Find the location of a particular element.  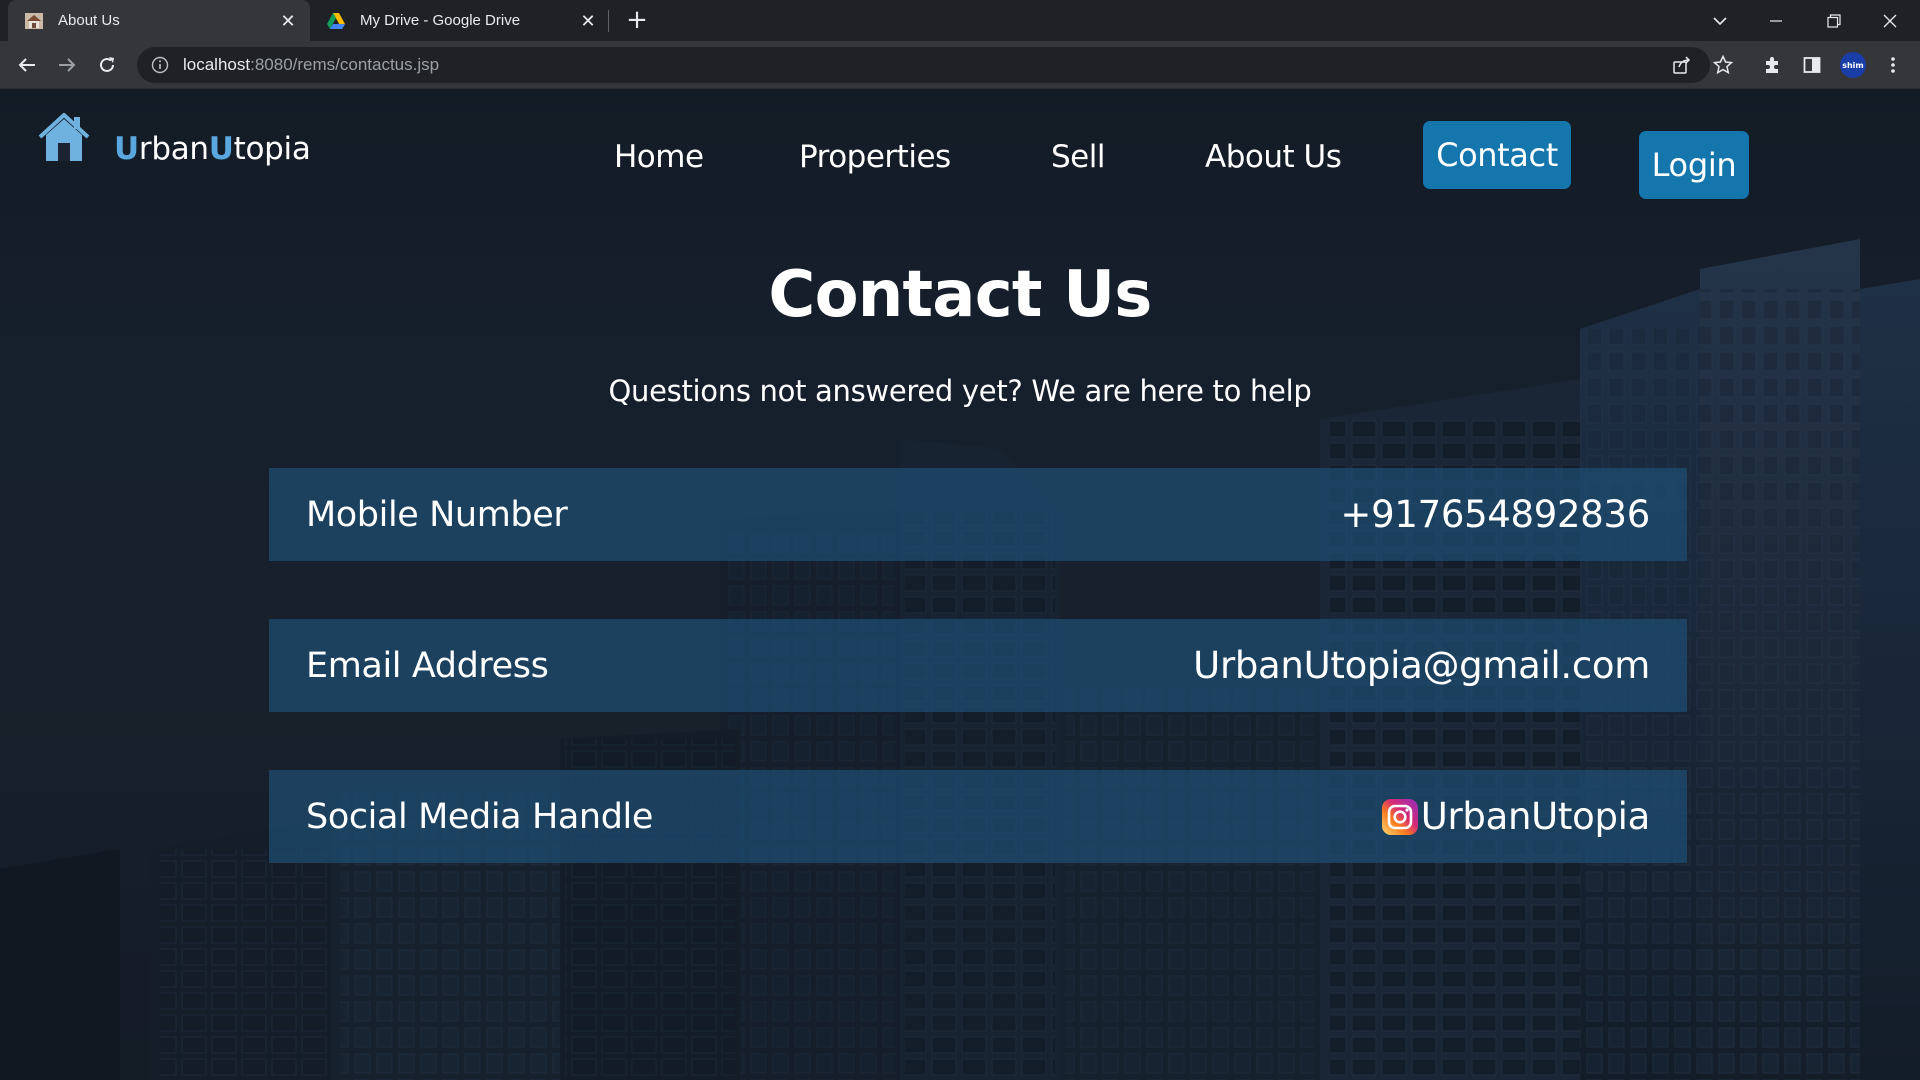

house-photo-favicon is located at coordinates (34, 20).